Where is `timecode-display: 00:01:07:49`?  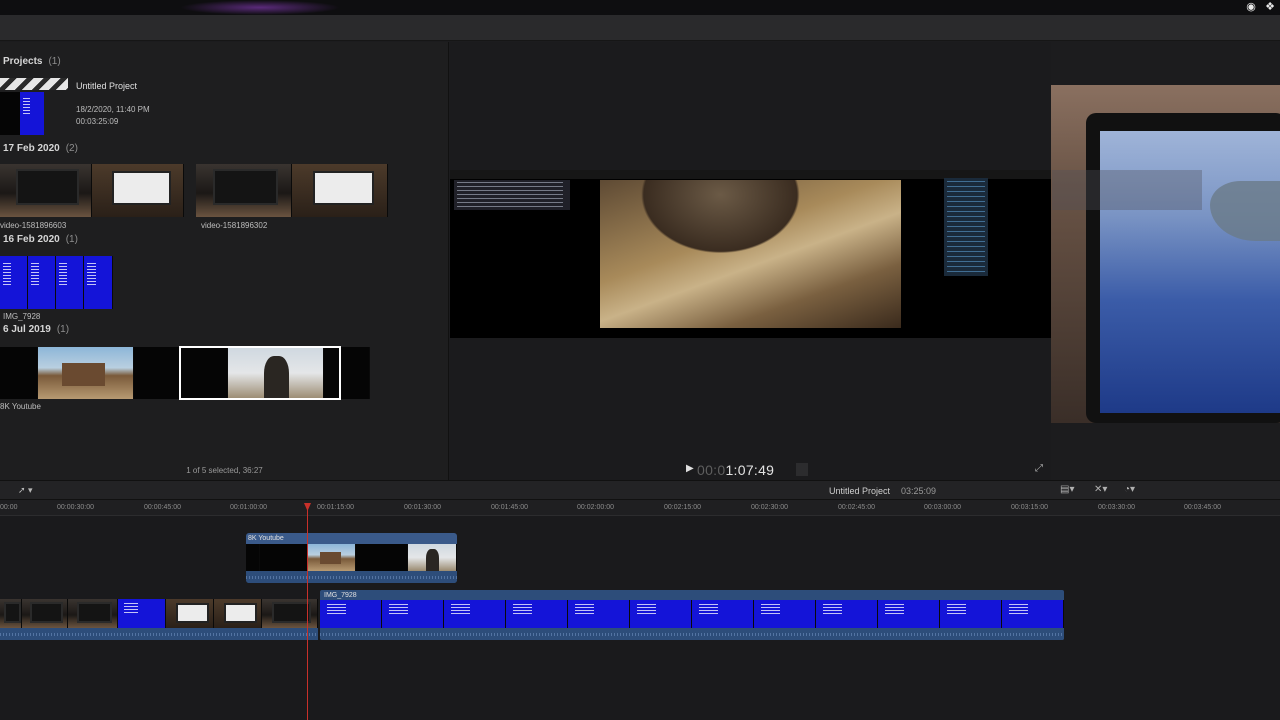
timecode-display: 00:01:07:49 is located at coordinates (735, 470).